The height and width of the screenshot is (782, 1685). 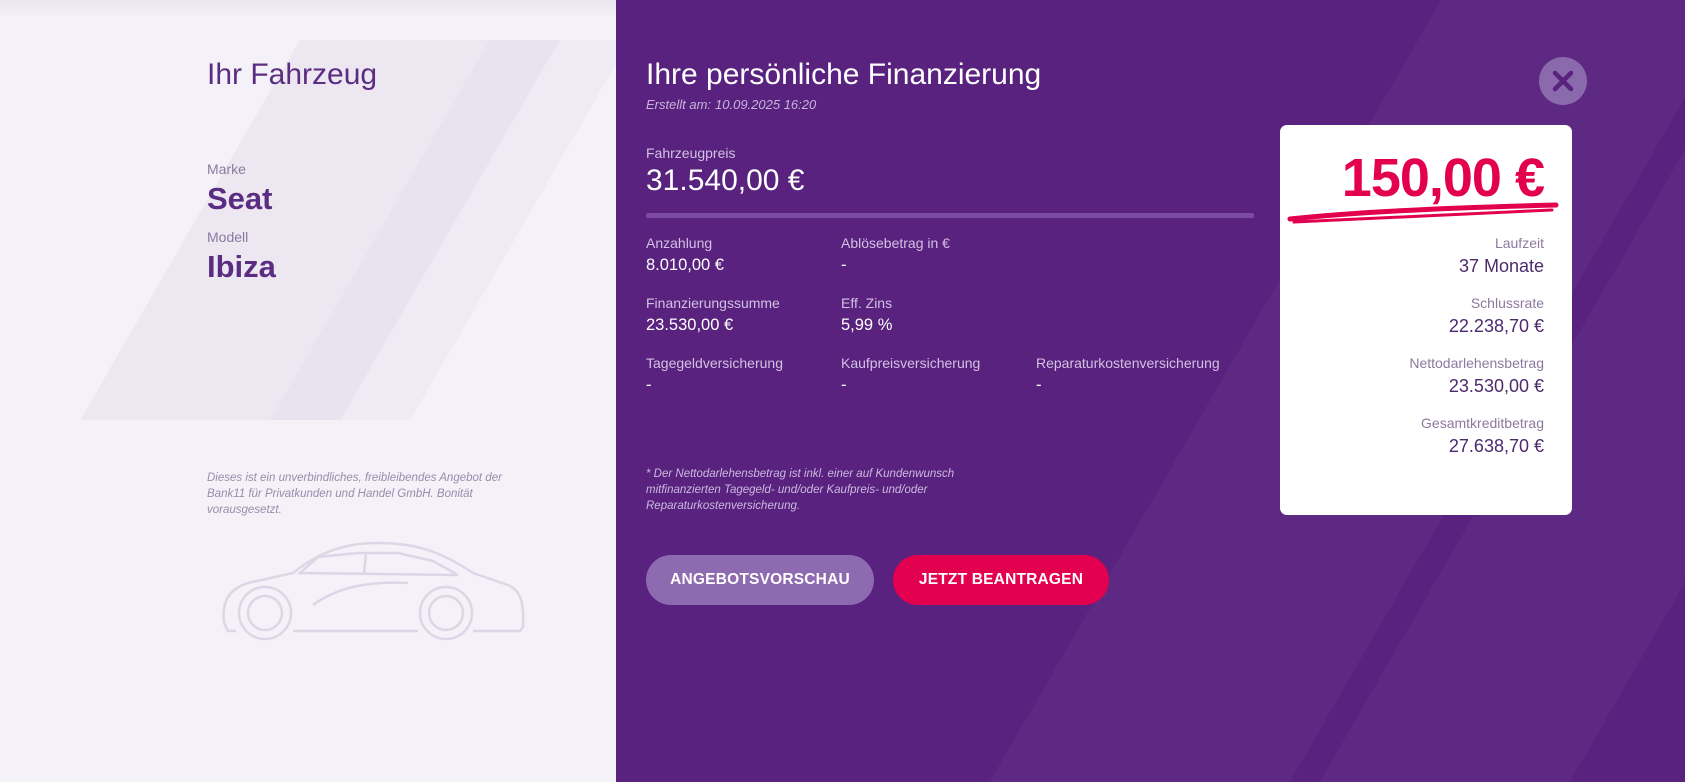 What do you see at coordinates (228, 237) in the screenshot?
I see `model-label: Modell` at bounding box center [228, 237].